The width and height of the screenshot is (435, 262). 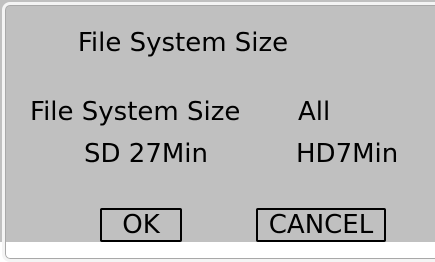 I want to click on ok-button: OK, so click(x=141, y=225).